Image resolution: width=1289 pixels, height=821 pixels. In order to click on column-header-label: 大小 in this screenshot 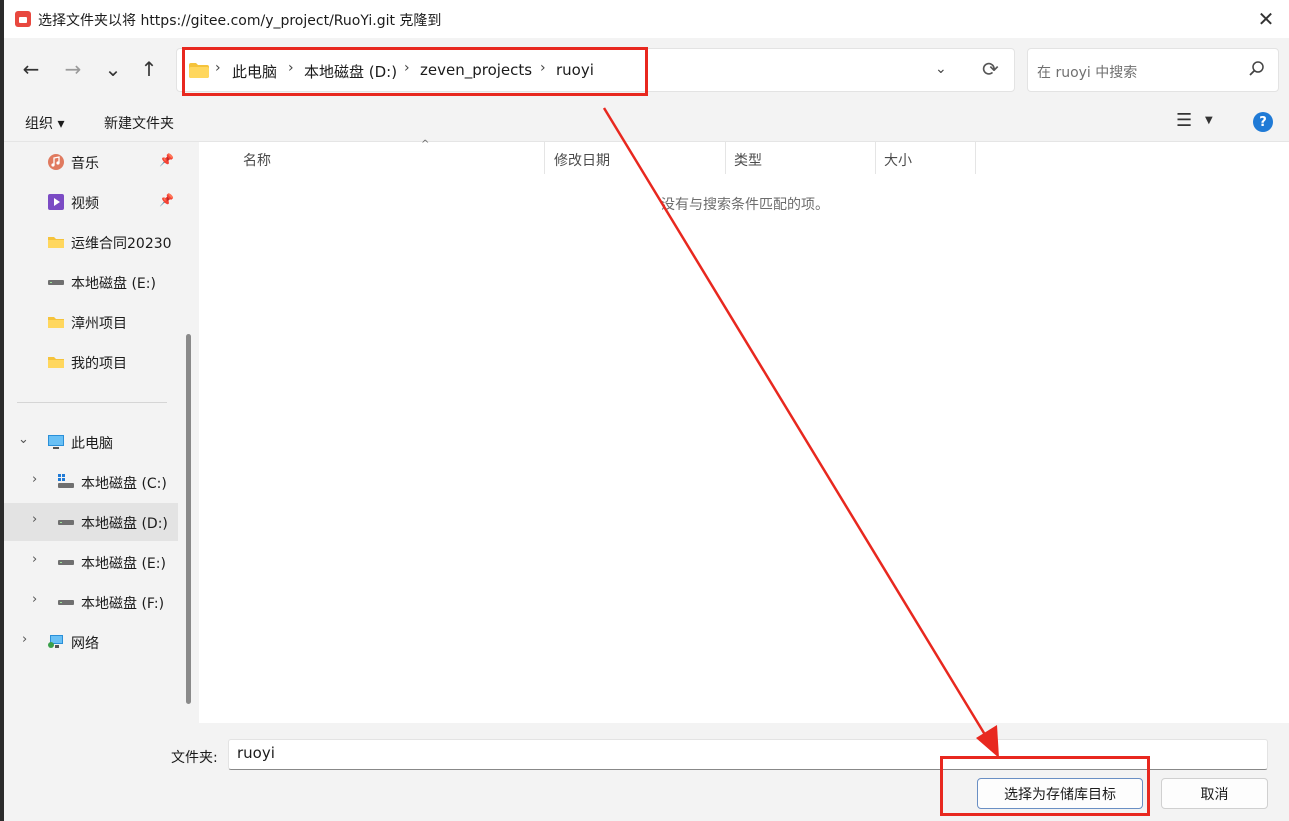, I will do `click(898, 161)`.